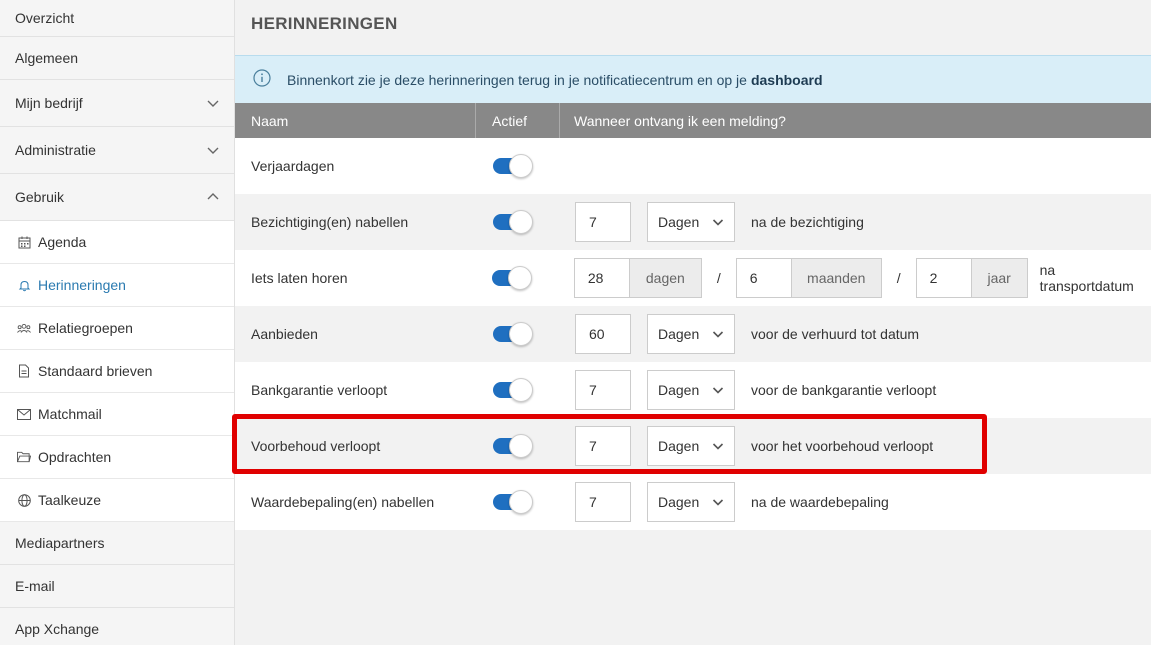  What do you see at coordinates (62, 242) in the screenshot?
I see `sidebar-item-label: Agenda` at bounding box center [62, 242].